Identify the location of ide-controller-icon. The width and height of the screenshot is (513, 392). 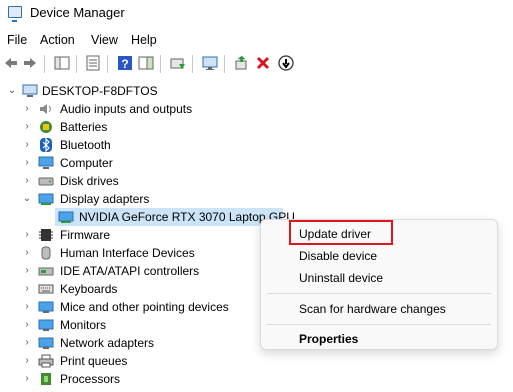
(46, 271).